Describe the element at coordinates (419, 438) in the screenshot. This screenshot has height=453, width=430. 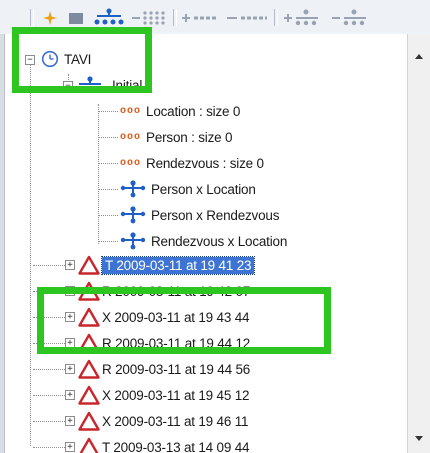
I see `scroll-down-arrow-icon` at that location.